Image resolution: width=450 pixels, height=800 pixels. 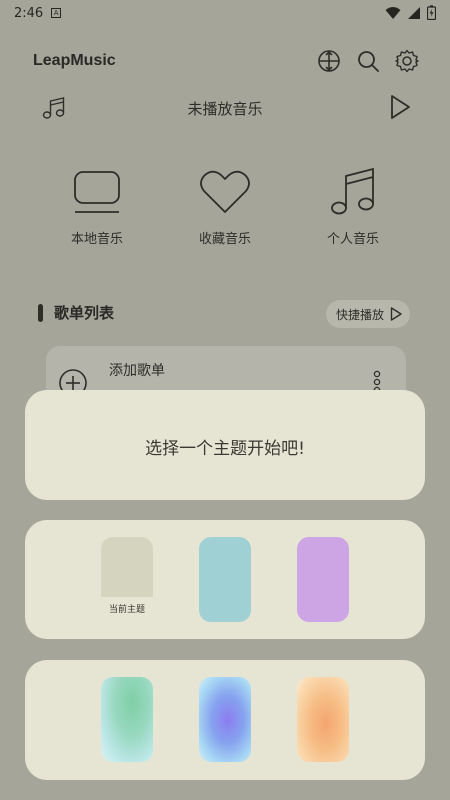 I want to click on now-playing-bar: 未播放音乐, so click(x=225, y=108).